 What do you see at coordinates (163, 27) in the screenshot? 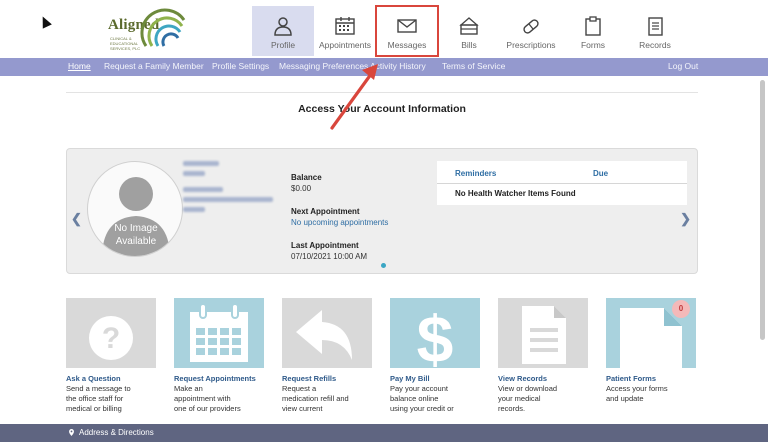
I see `logo-fan-icon` at bounding box center [163, 27].